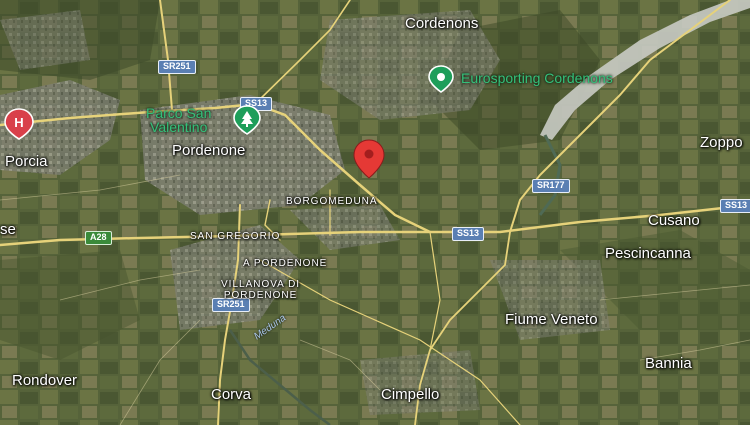 This screenshot has height=425, width=750. I want to click on district-label: BORGOMEDUNA, so click(332, 201).